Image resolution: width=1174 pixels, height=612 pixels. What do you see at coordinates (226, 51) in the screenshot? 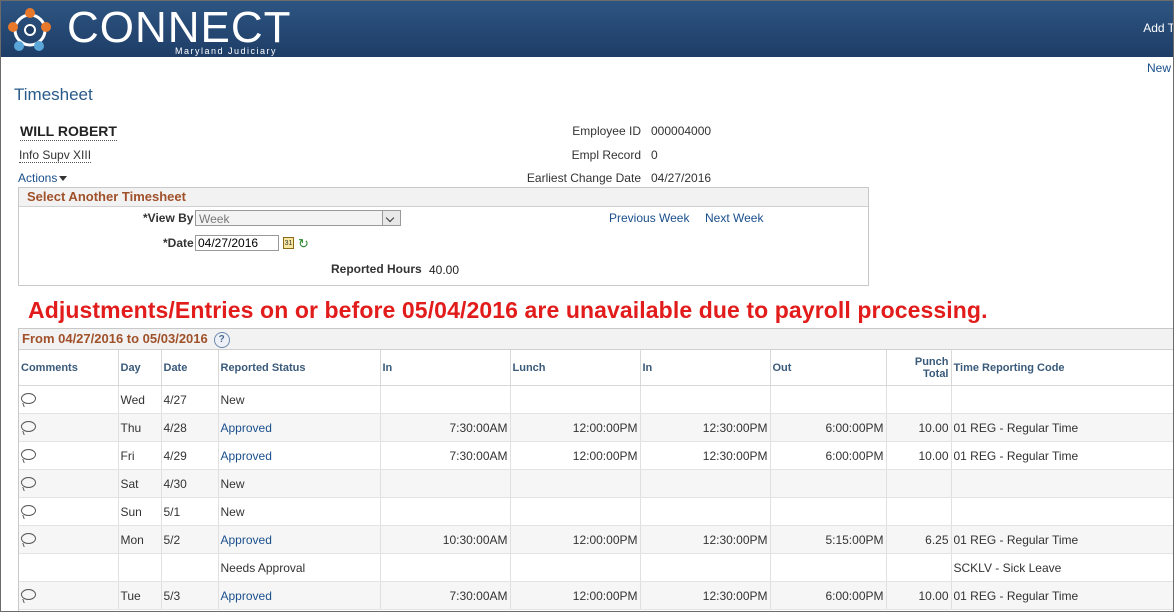
I see `logo-subtitle: Maryland Judiciary` at bounding box center [226, 51].